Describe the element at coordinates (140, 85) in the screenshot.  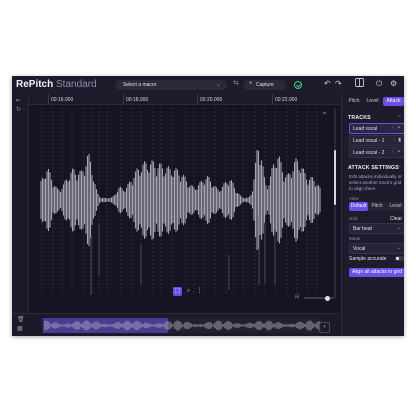
I see `macro-select-label: Select a macro` at that location.